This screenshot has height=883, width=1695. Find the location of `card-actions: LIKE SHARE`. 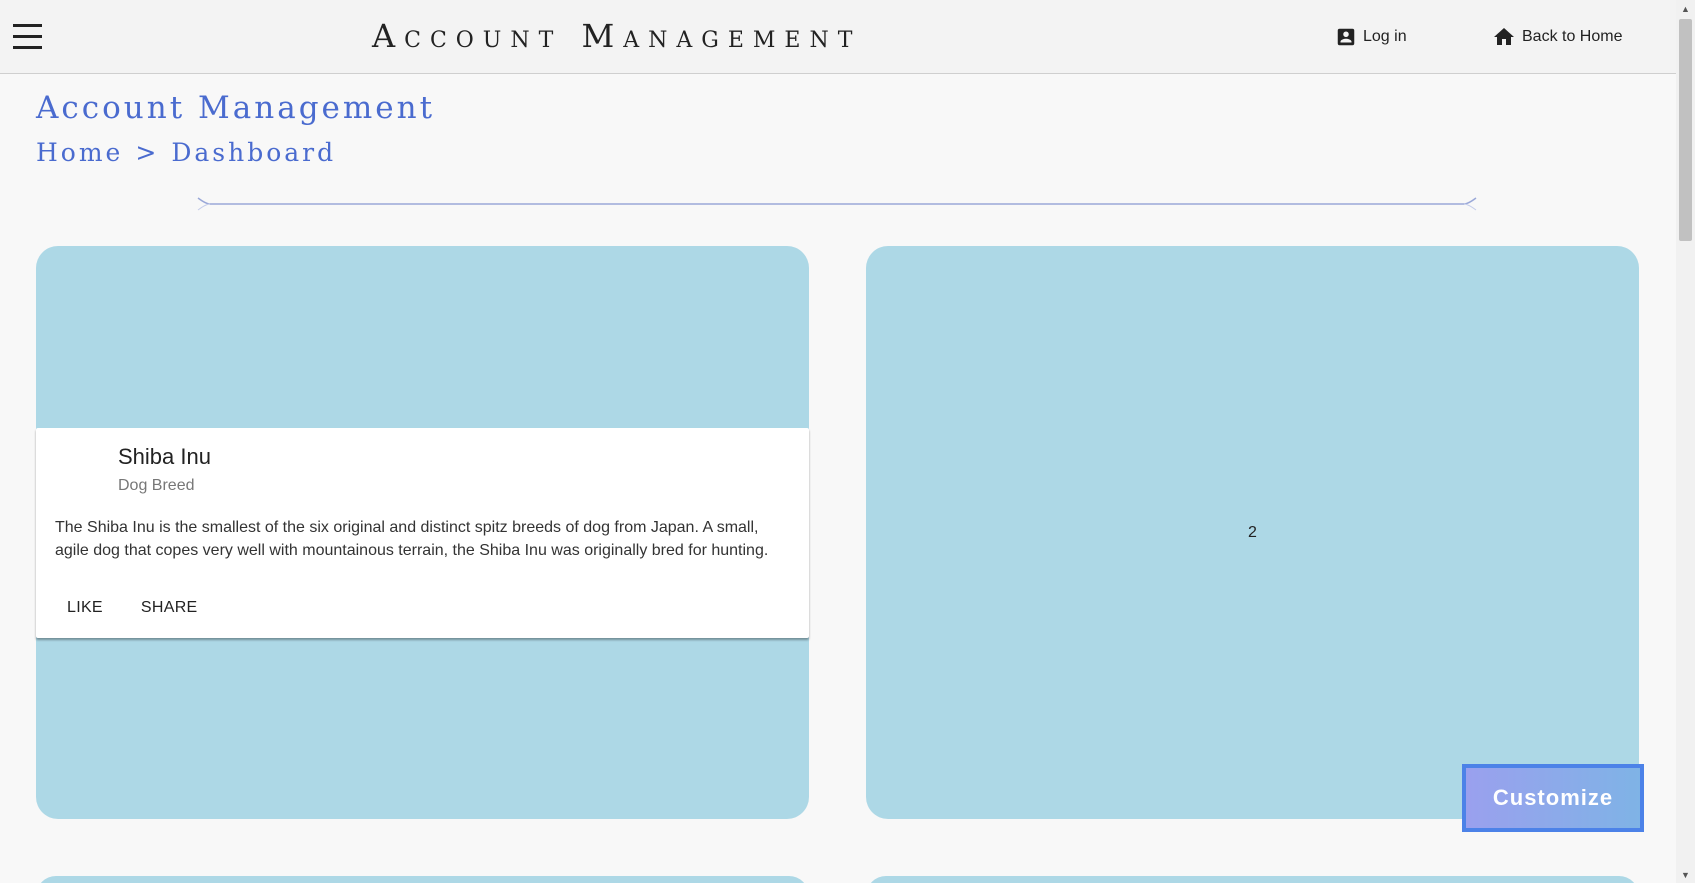

card-actions: LIKE SHARE is located at coordinates (132, 608).